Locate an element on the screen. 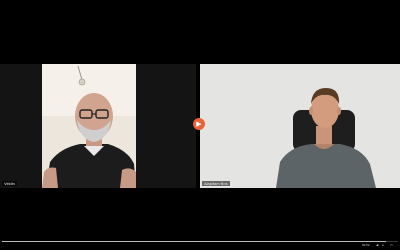 The width and height of the screenshot is (400, 250). participant-name-right: Alapifam Bos is located at coordinates (216, 183).